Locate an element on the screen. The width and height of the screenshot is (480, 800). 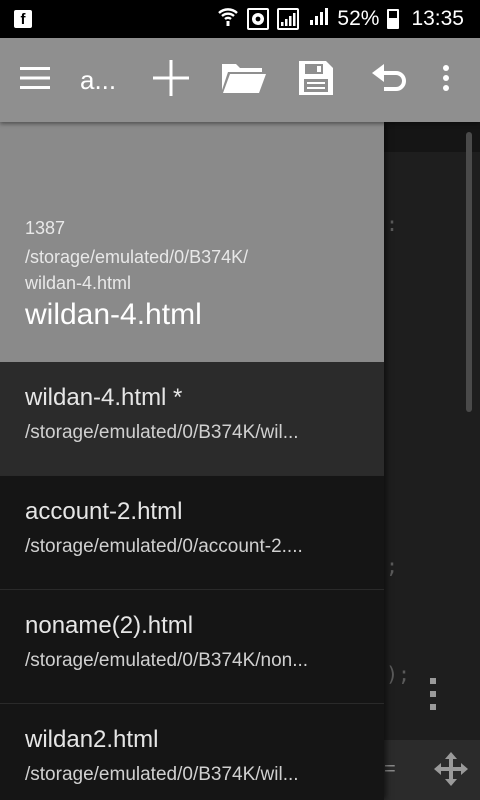
file-name: wildan-4.html * is located at coordinates (104, 397).